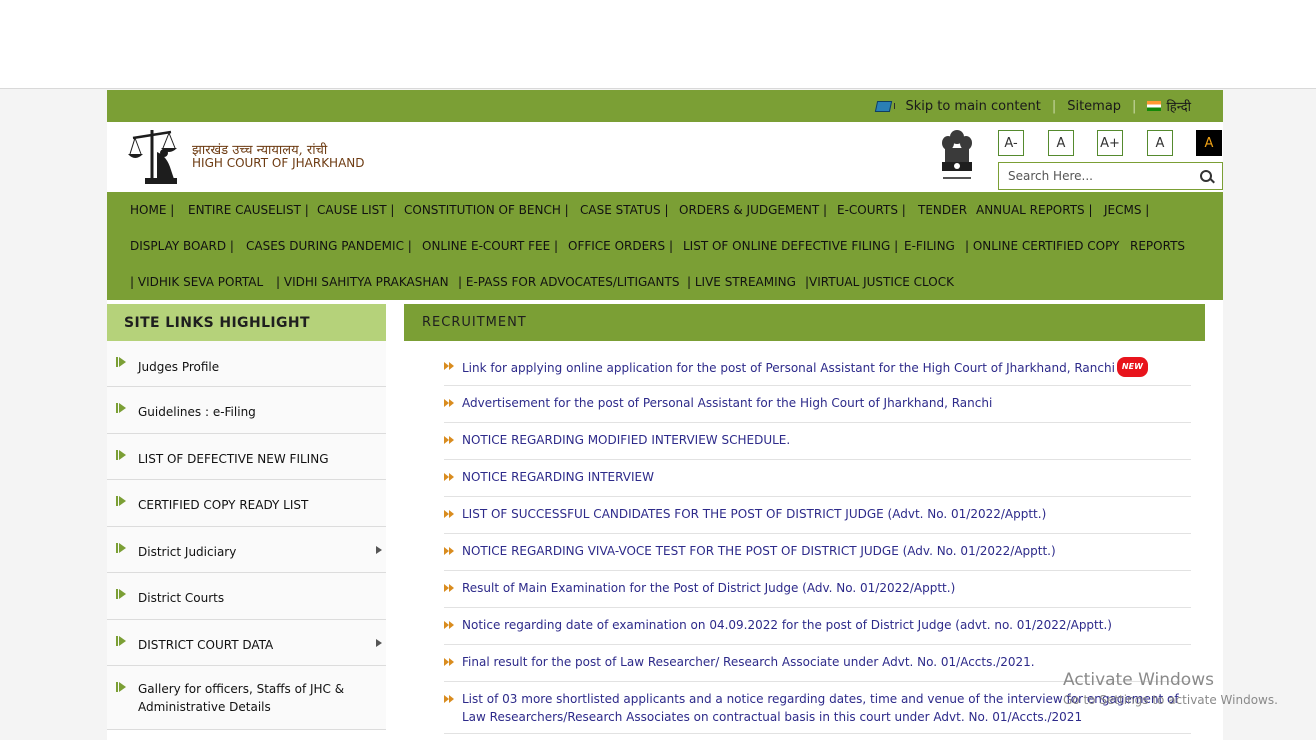  Describe the element at coordinates (1011, 143) in the screenshot. I see `font-size-decrease-button: A-` at that location.